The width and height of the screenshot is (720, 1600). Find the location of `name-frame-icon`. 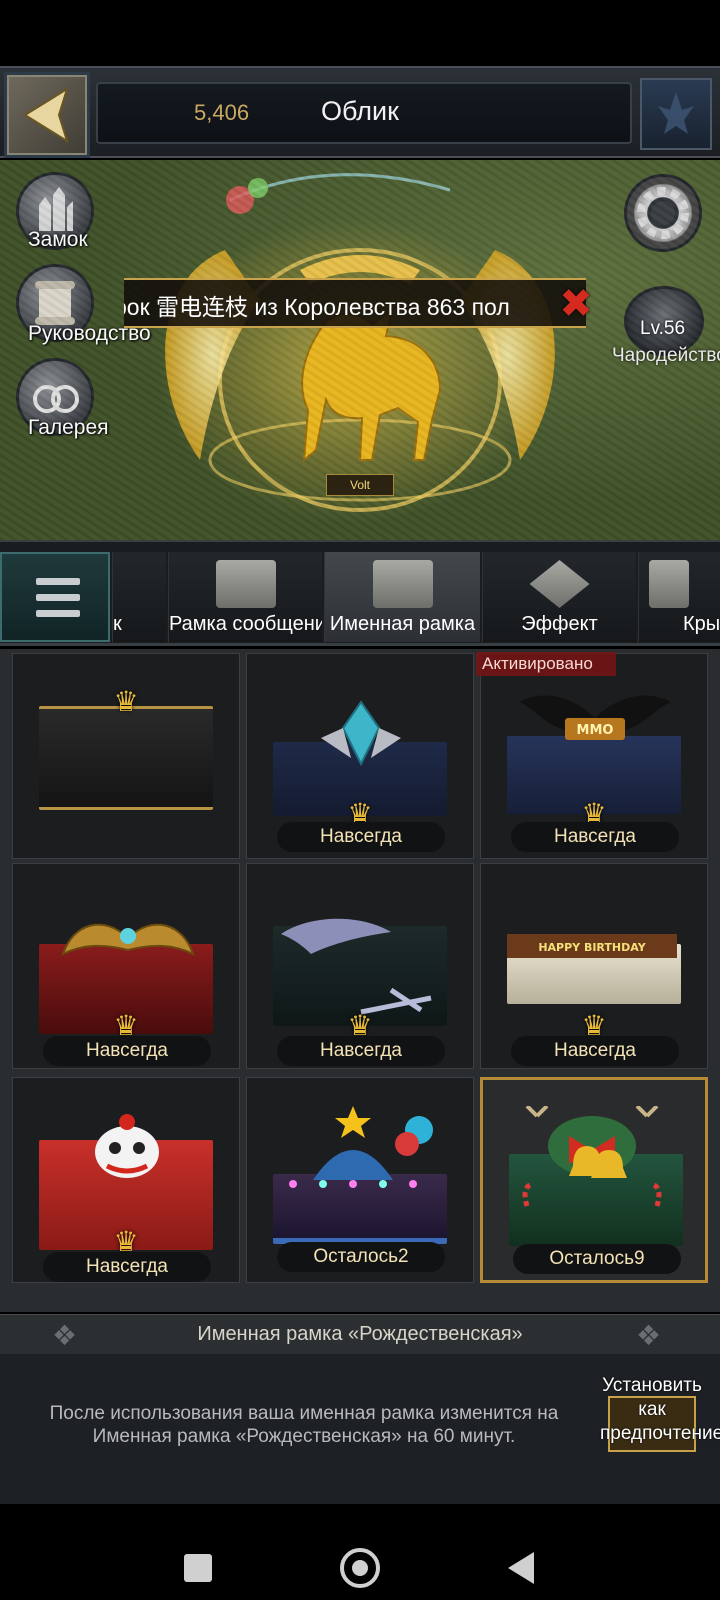

name-frame-icon is located at coordinates (402, 584).